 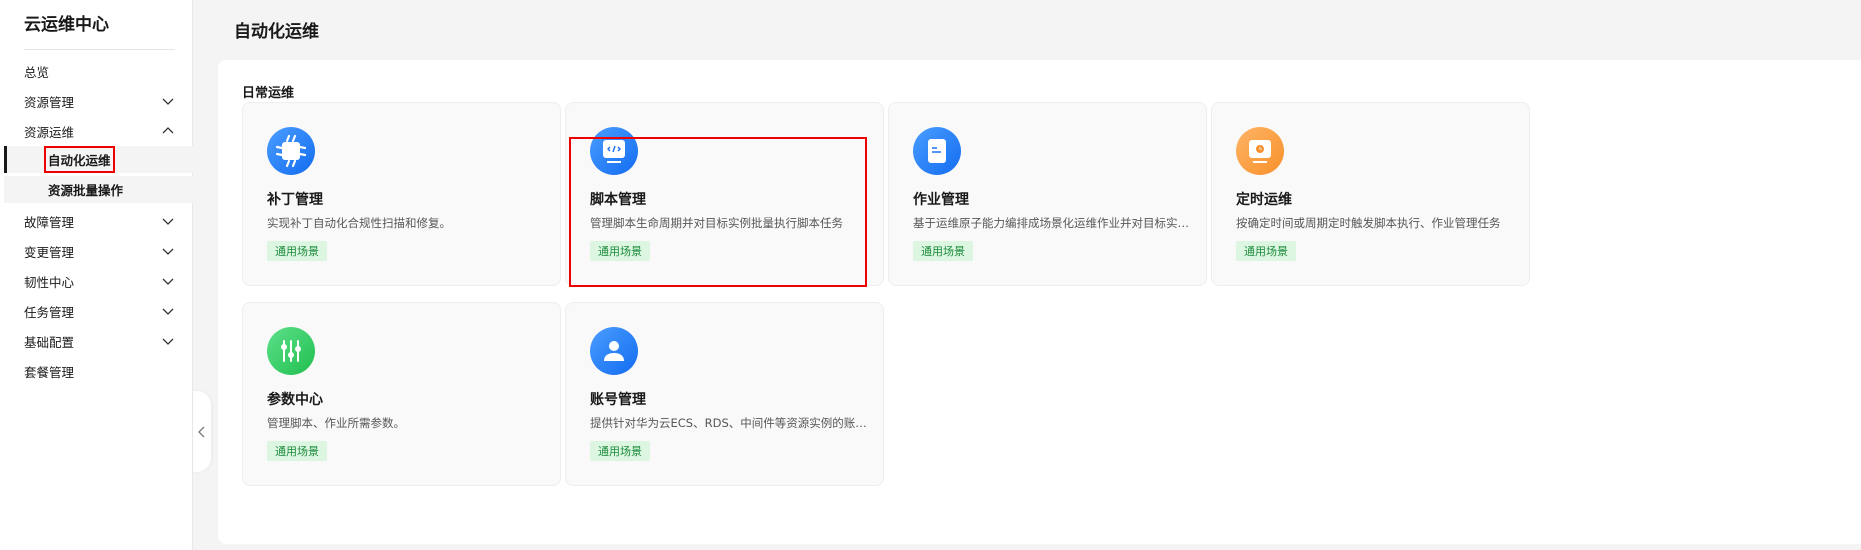 I want to click on sidebar-item-label: 总览, so click(x=37, y=72).